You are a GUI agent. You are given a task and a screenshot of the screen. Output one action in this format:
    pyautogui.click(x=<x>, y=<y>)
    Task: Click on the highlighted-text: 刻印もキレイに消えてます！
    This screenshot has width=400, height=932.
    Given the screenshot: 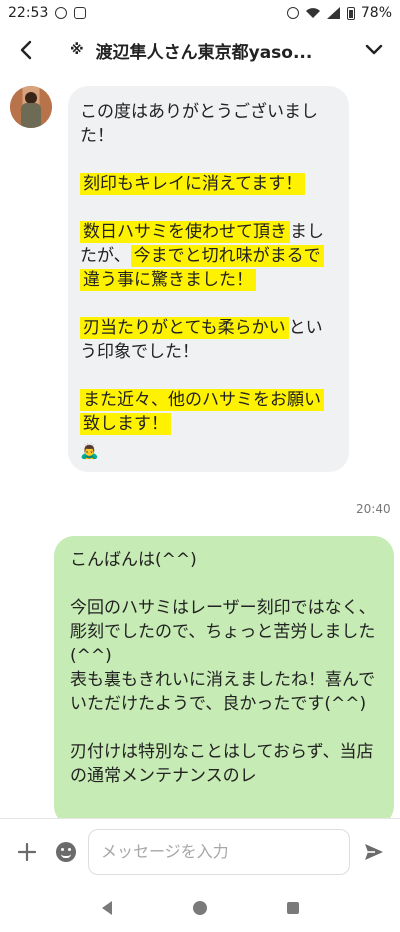 What is the action you would take?
    pyautogui.click(x=193, y=184)
    